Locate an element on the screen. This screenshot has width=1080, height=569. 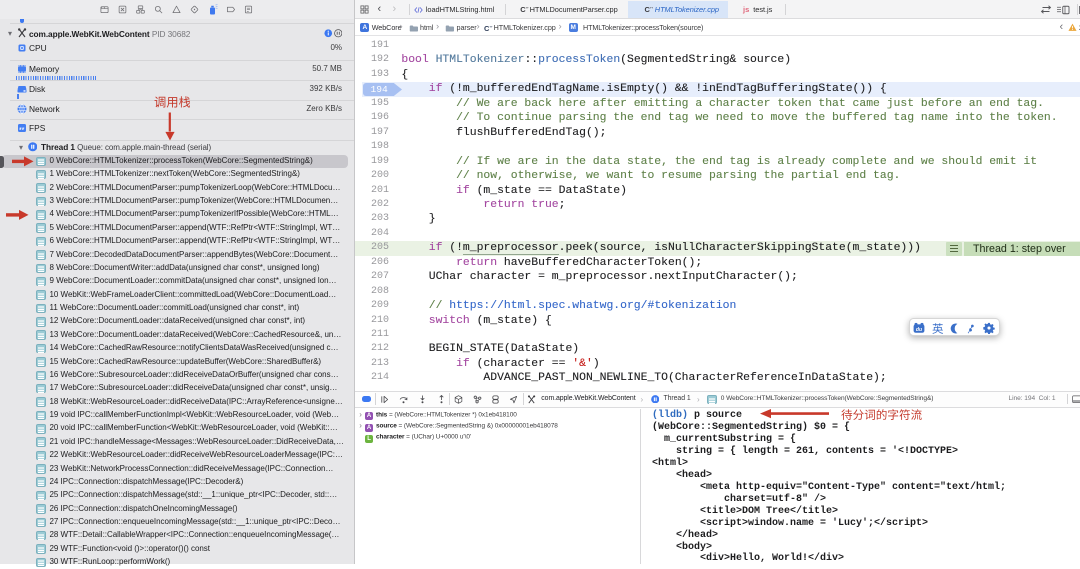
svg-text: du is located at coordinates (919, 330).